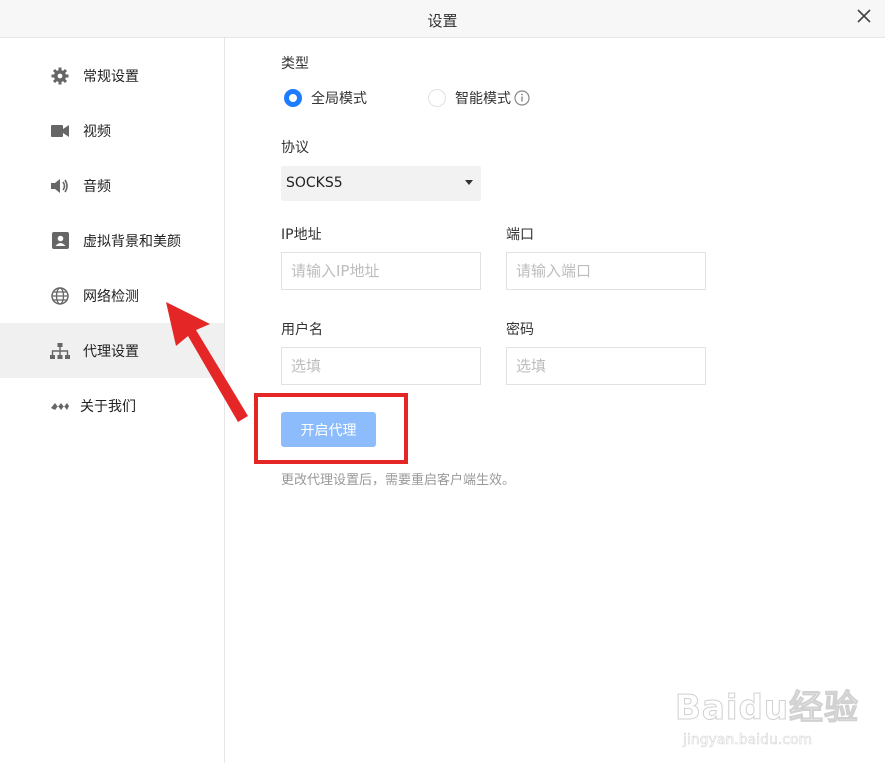 The height and width of the screenshot is (763, 885). I want to click on close-icon, so click(864, 16).